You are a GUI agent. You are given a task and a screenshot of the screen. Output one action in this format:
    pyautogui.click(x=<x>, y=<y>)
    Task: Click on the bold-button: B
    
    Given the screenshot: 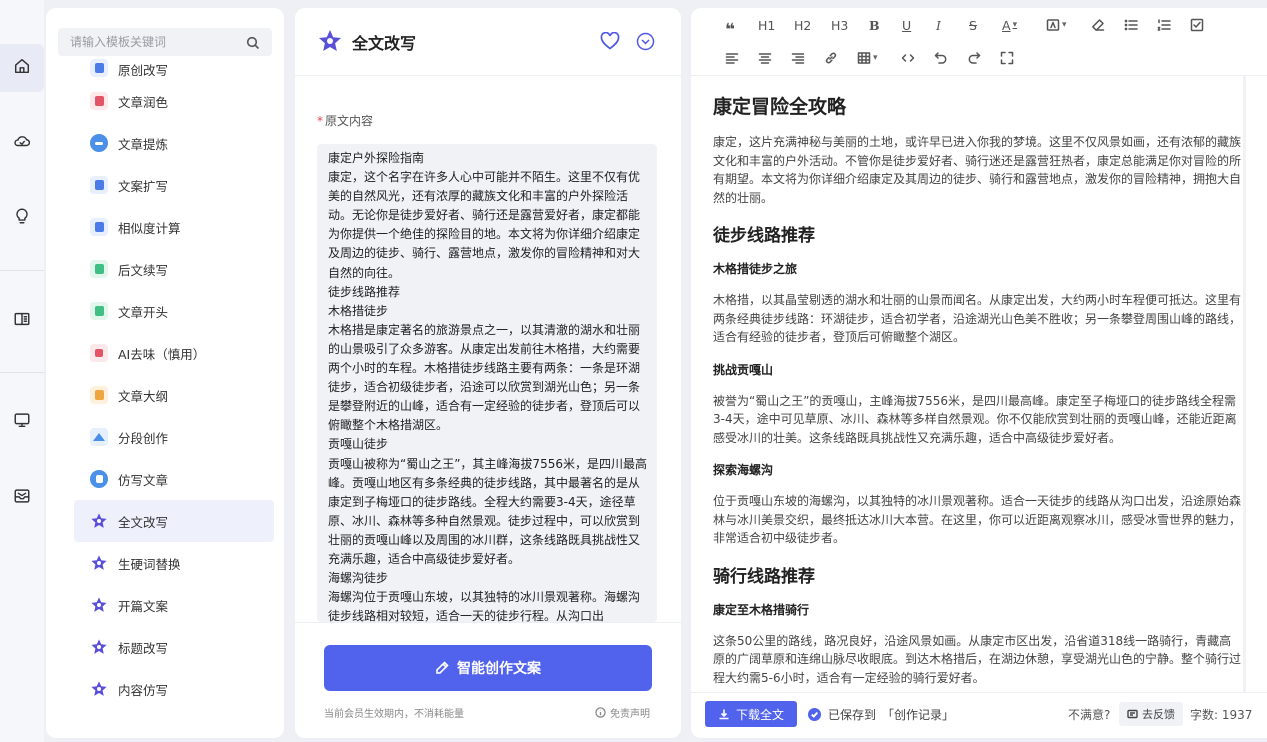 What is the action you would take?
    pyautogui.click(x=874, y=25)
    